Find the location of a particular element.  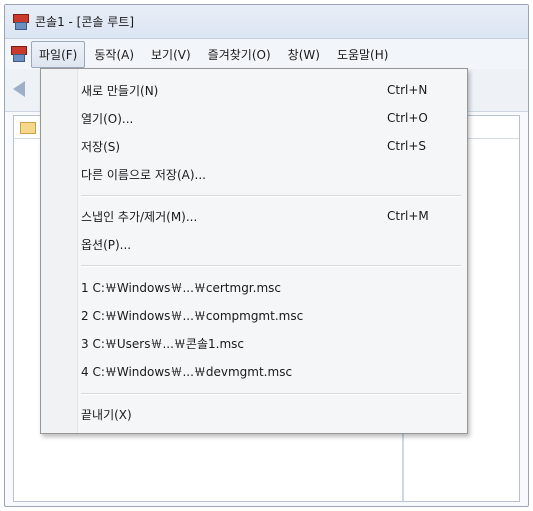

menu-item-recent-1: 1 C:￦Windows￦...￦certmgr.msc is located at coordinates (264, 287).